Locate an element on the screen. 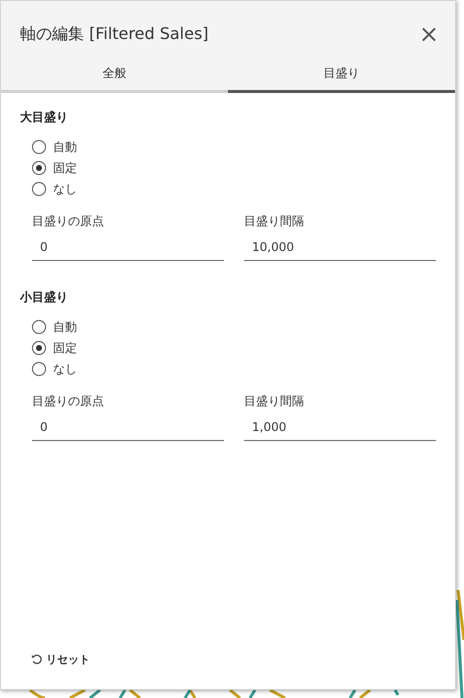 Image resolution: width=464 pixels, height=698 pixels. tab: 全般 is located at coordinates (114, 75).